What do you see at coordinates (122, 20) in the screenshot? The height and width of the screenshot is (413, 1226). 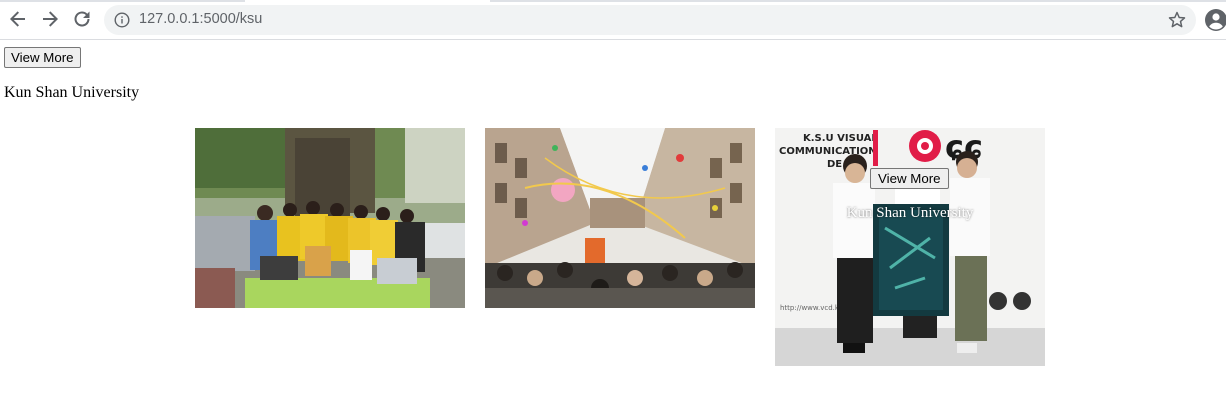 I see `info-icon` at bounding box center [122, 20].